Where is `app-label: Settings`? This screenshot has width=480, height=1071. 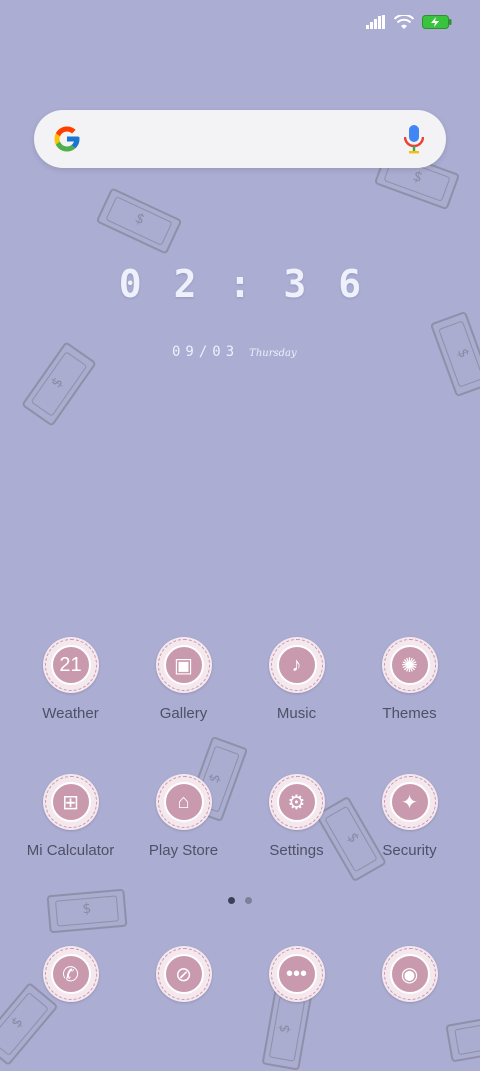
app-label: Settings is located at coordinates (296, 850).